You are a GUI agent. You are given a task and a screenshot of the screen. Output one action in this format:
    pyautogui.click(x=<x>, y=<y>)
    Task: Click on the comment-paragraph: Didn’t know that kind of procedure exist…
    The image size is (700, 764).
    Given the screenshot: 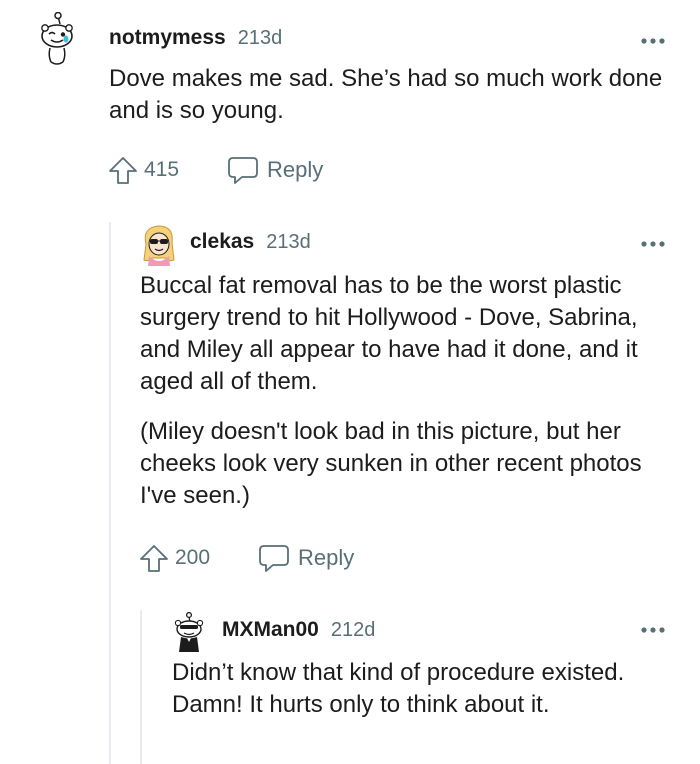 What is the action you would take?
    pyautogui.click(x=398, y=688)
    